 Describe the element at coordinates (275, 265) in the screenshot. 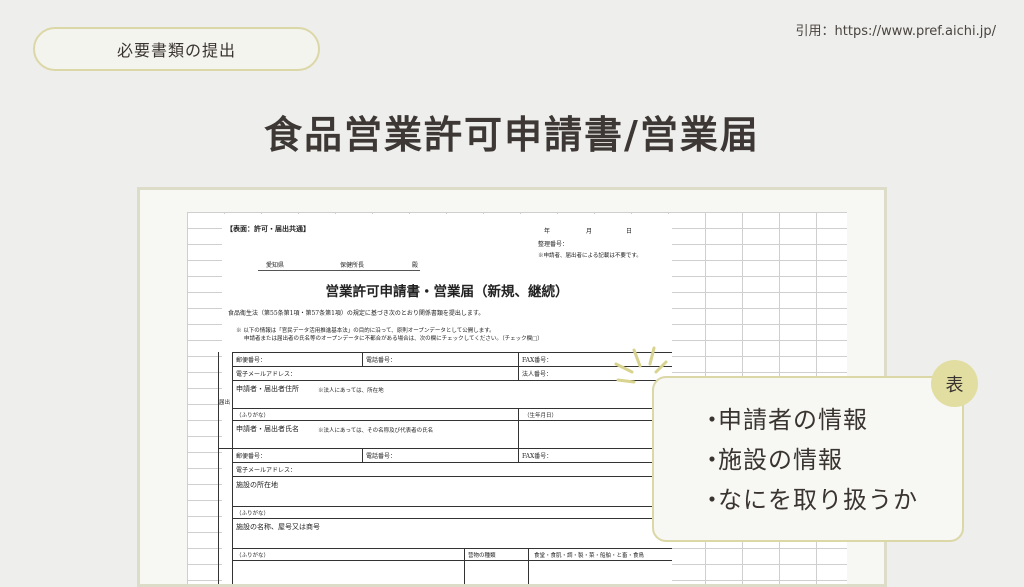

I see `addressee-prefecture: 愛知県` at that location.